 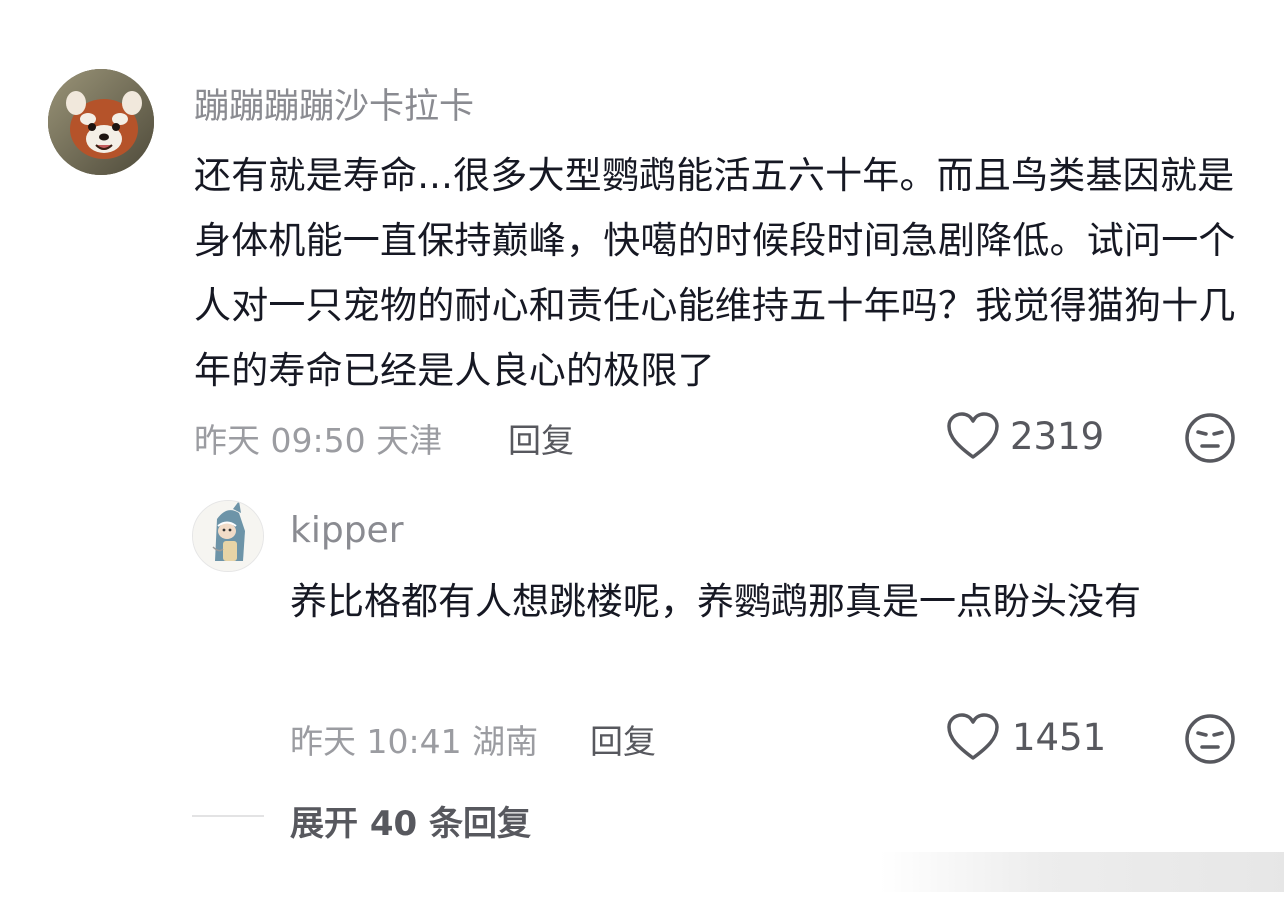 What do you see at coordinates (1057, 436) in the screenshot?
I see `like-count: 2319` at bounding box center [1057, 436].